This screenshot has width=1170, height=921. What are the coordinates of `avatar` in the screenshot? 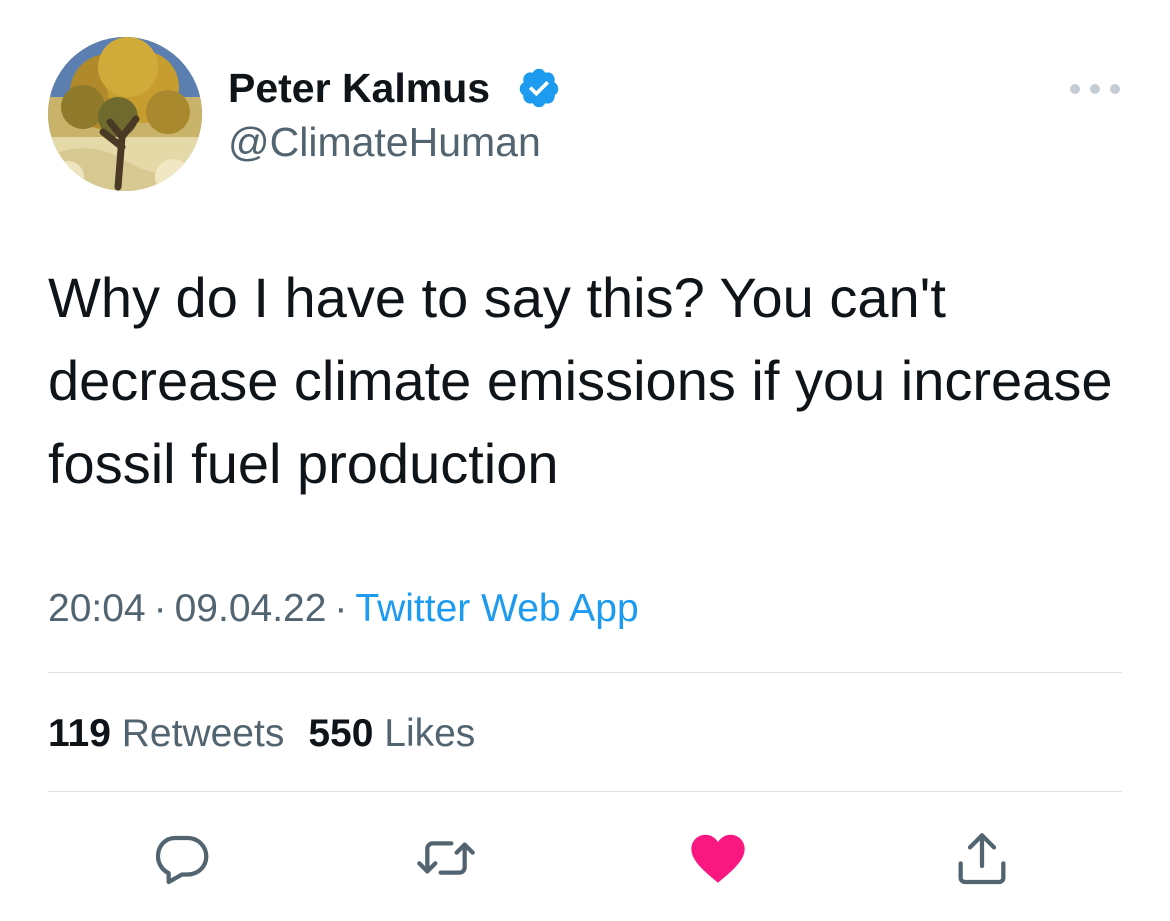 It's located at (125, 114).